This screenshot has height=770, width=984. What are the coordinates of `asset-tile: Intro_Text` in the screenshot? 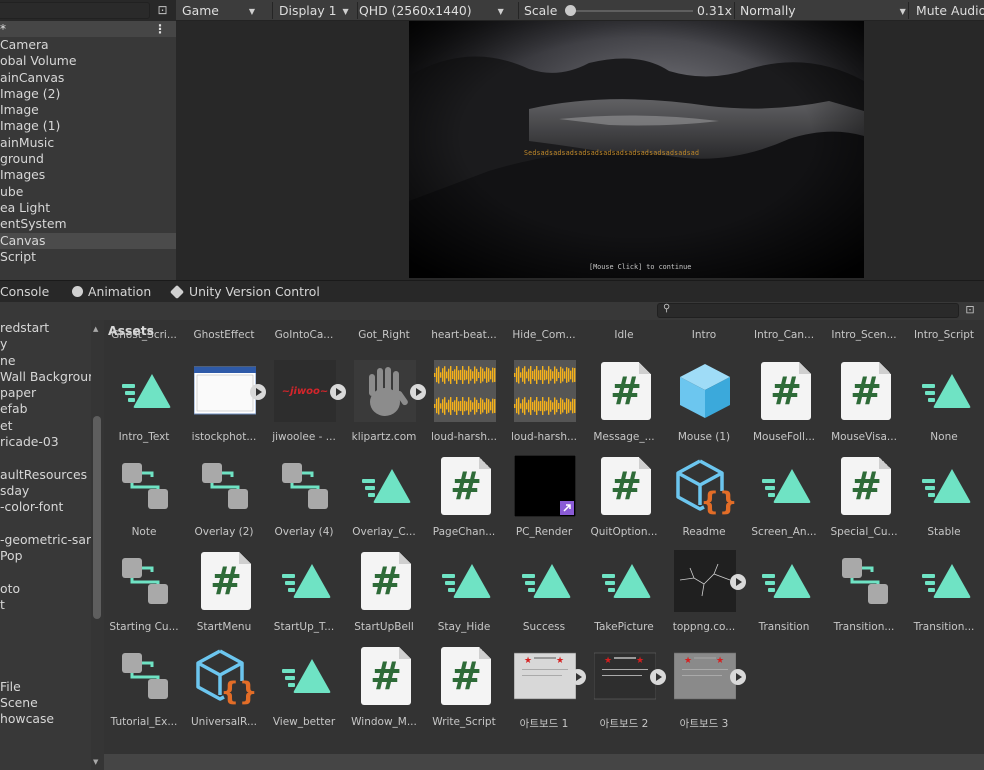 It's located at (144, 407).